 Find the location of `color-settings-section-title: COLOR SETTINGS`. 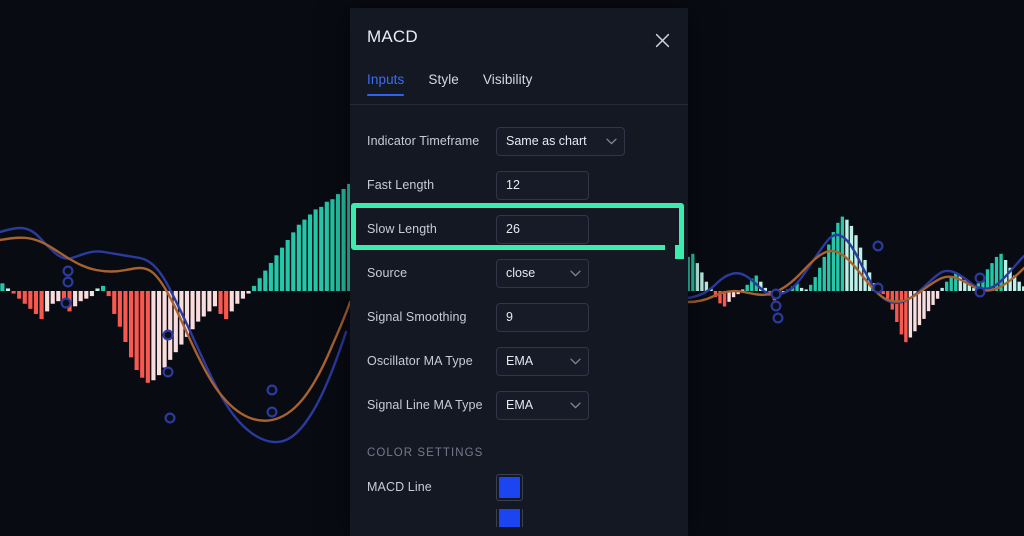

color-settings-section-title: COLOR SETTINGS is located at coordinates (425, 453).